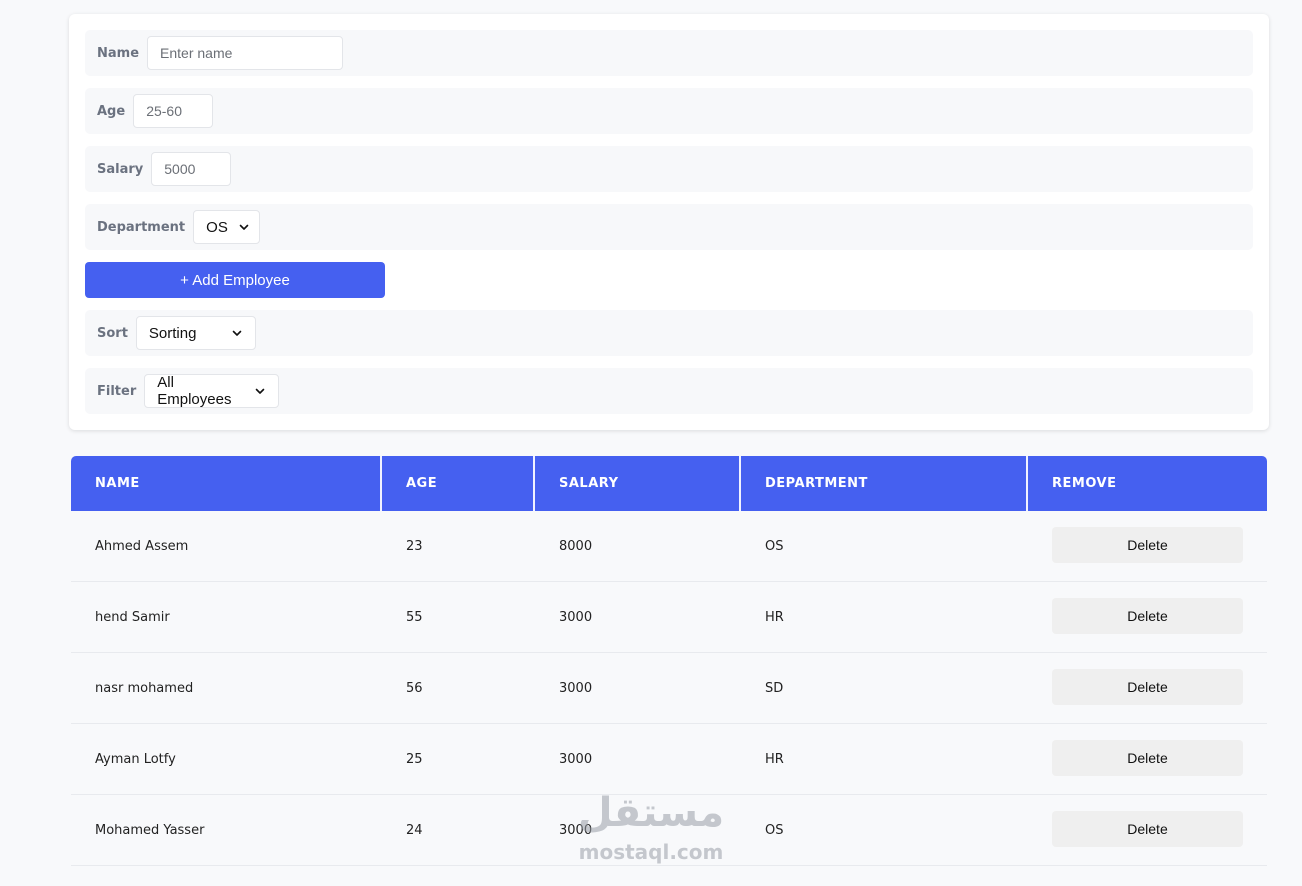 This screenshot has height=886, width=1302. What do you see at coordinates (669, 759) in the screenshot?
I see `table-row: Ayman Lotfy 25 3000 HR Delete` at bounding box center [669, 759].